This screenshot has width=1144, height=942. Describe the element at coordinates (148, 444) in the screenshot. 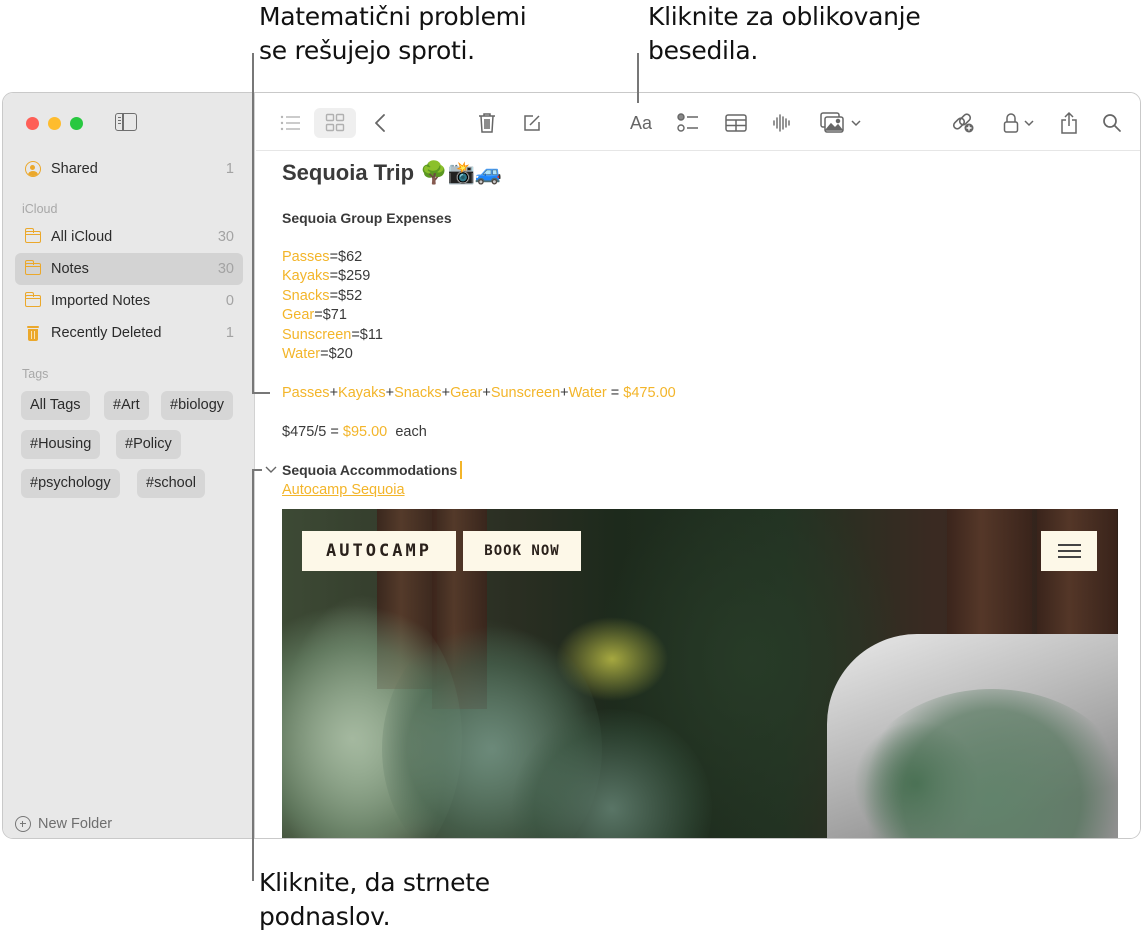

I see `tag-policy: #Policy` at that location.